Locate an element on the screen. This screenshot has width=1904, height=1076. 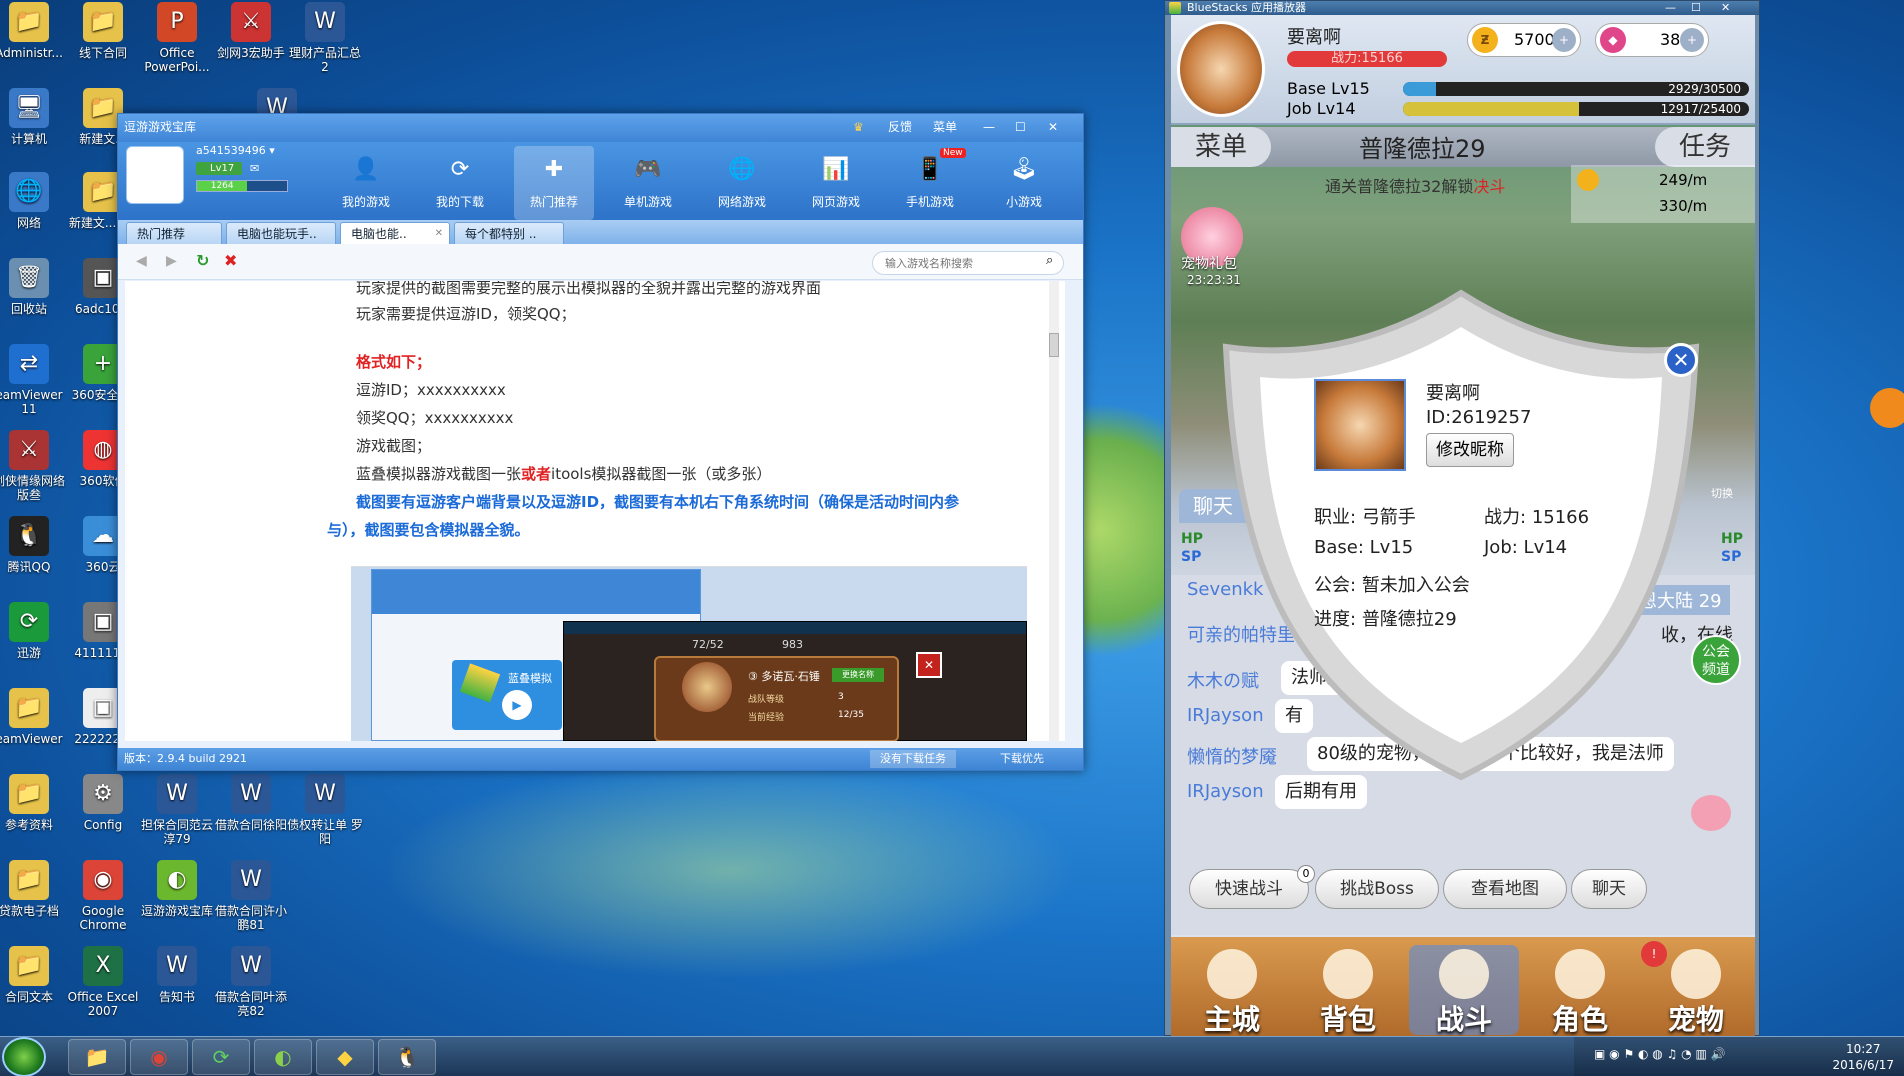
desktop-icon: W 担保合同范云 淳79 is located at coordinates (177, 810).